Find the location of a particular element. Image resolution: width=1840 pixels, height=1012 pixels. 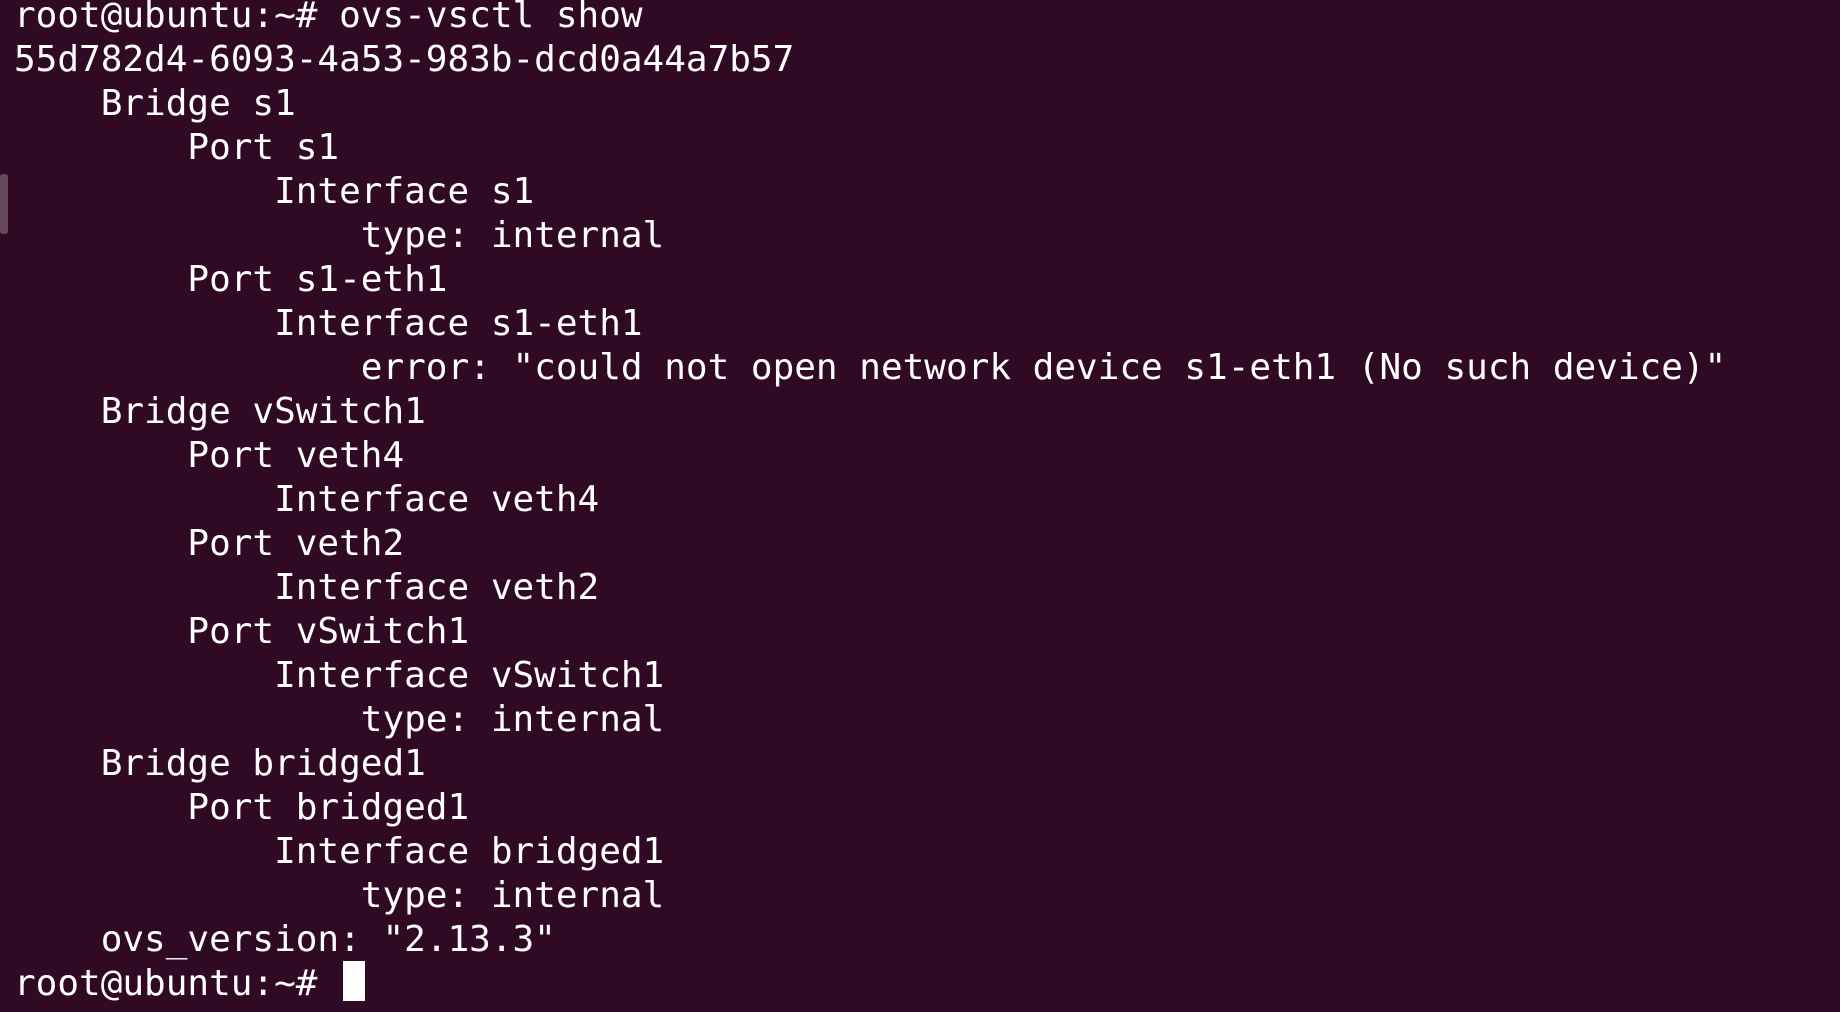

output-line: Interface veth4 is located at coordinates (307, 499).